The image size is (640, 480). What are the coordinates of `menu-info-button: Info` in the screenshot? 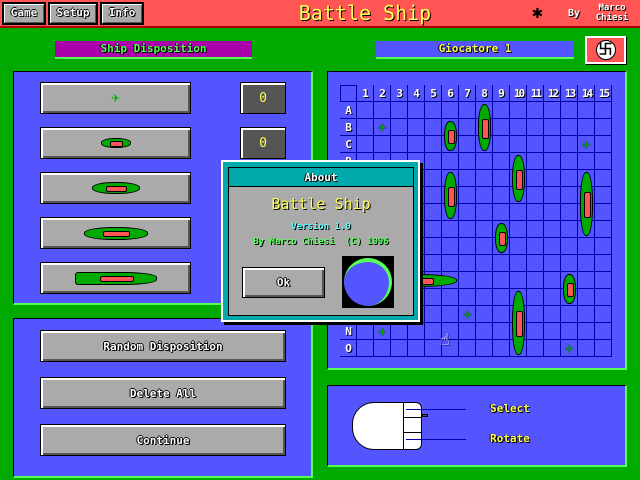 It's located at (122, 13).